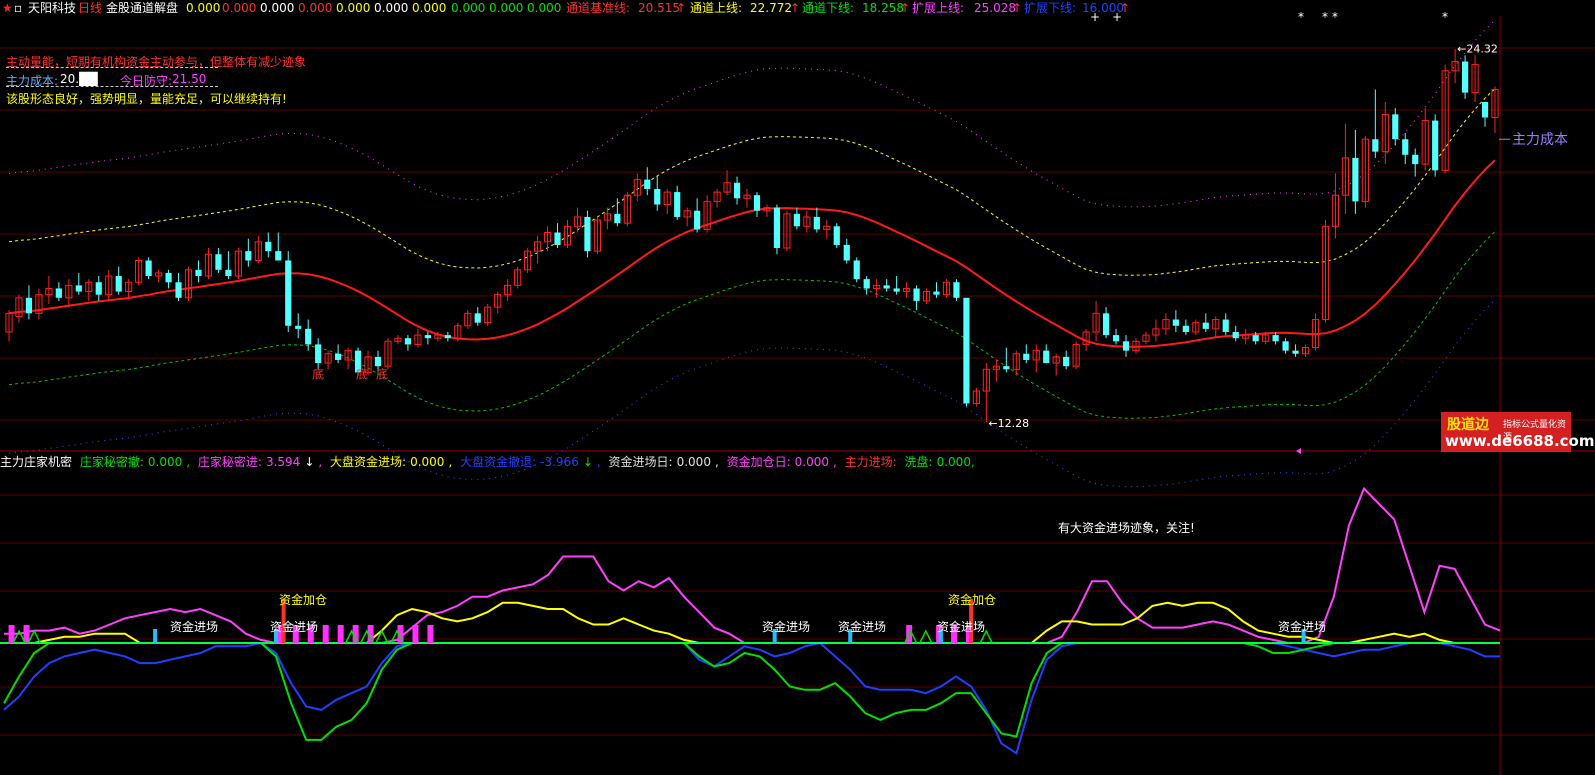 This screenshot has width=1595, height=775. I want to click on lower-item-label: 洗盘:, so click(918, 462).